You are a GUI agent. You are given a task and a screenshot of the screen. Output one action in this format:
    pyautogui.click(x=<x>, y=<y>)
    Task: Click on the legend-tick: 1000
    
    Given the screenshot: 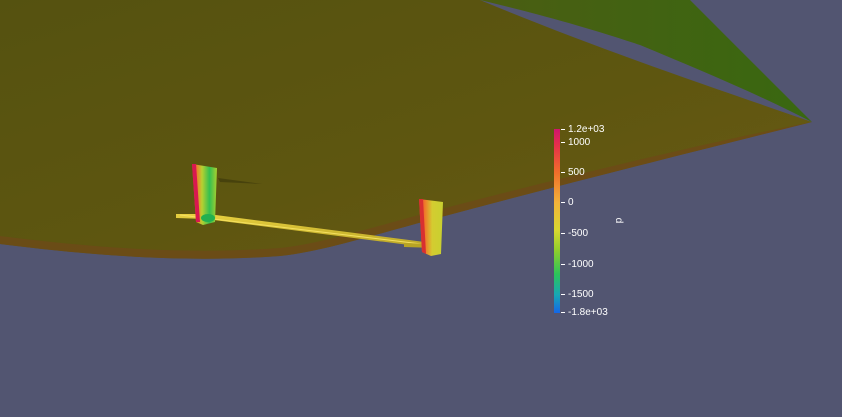 What is the action you would take?
    pyautogui.click(x=575, y=142)
    